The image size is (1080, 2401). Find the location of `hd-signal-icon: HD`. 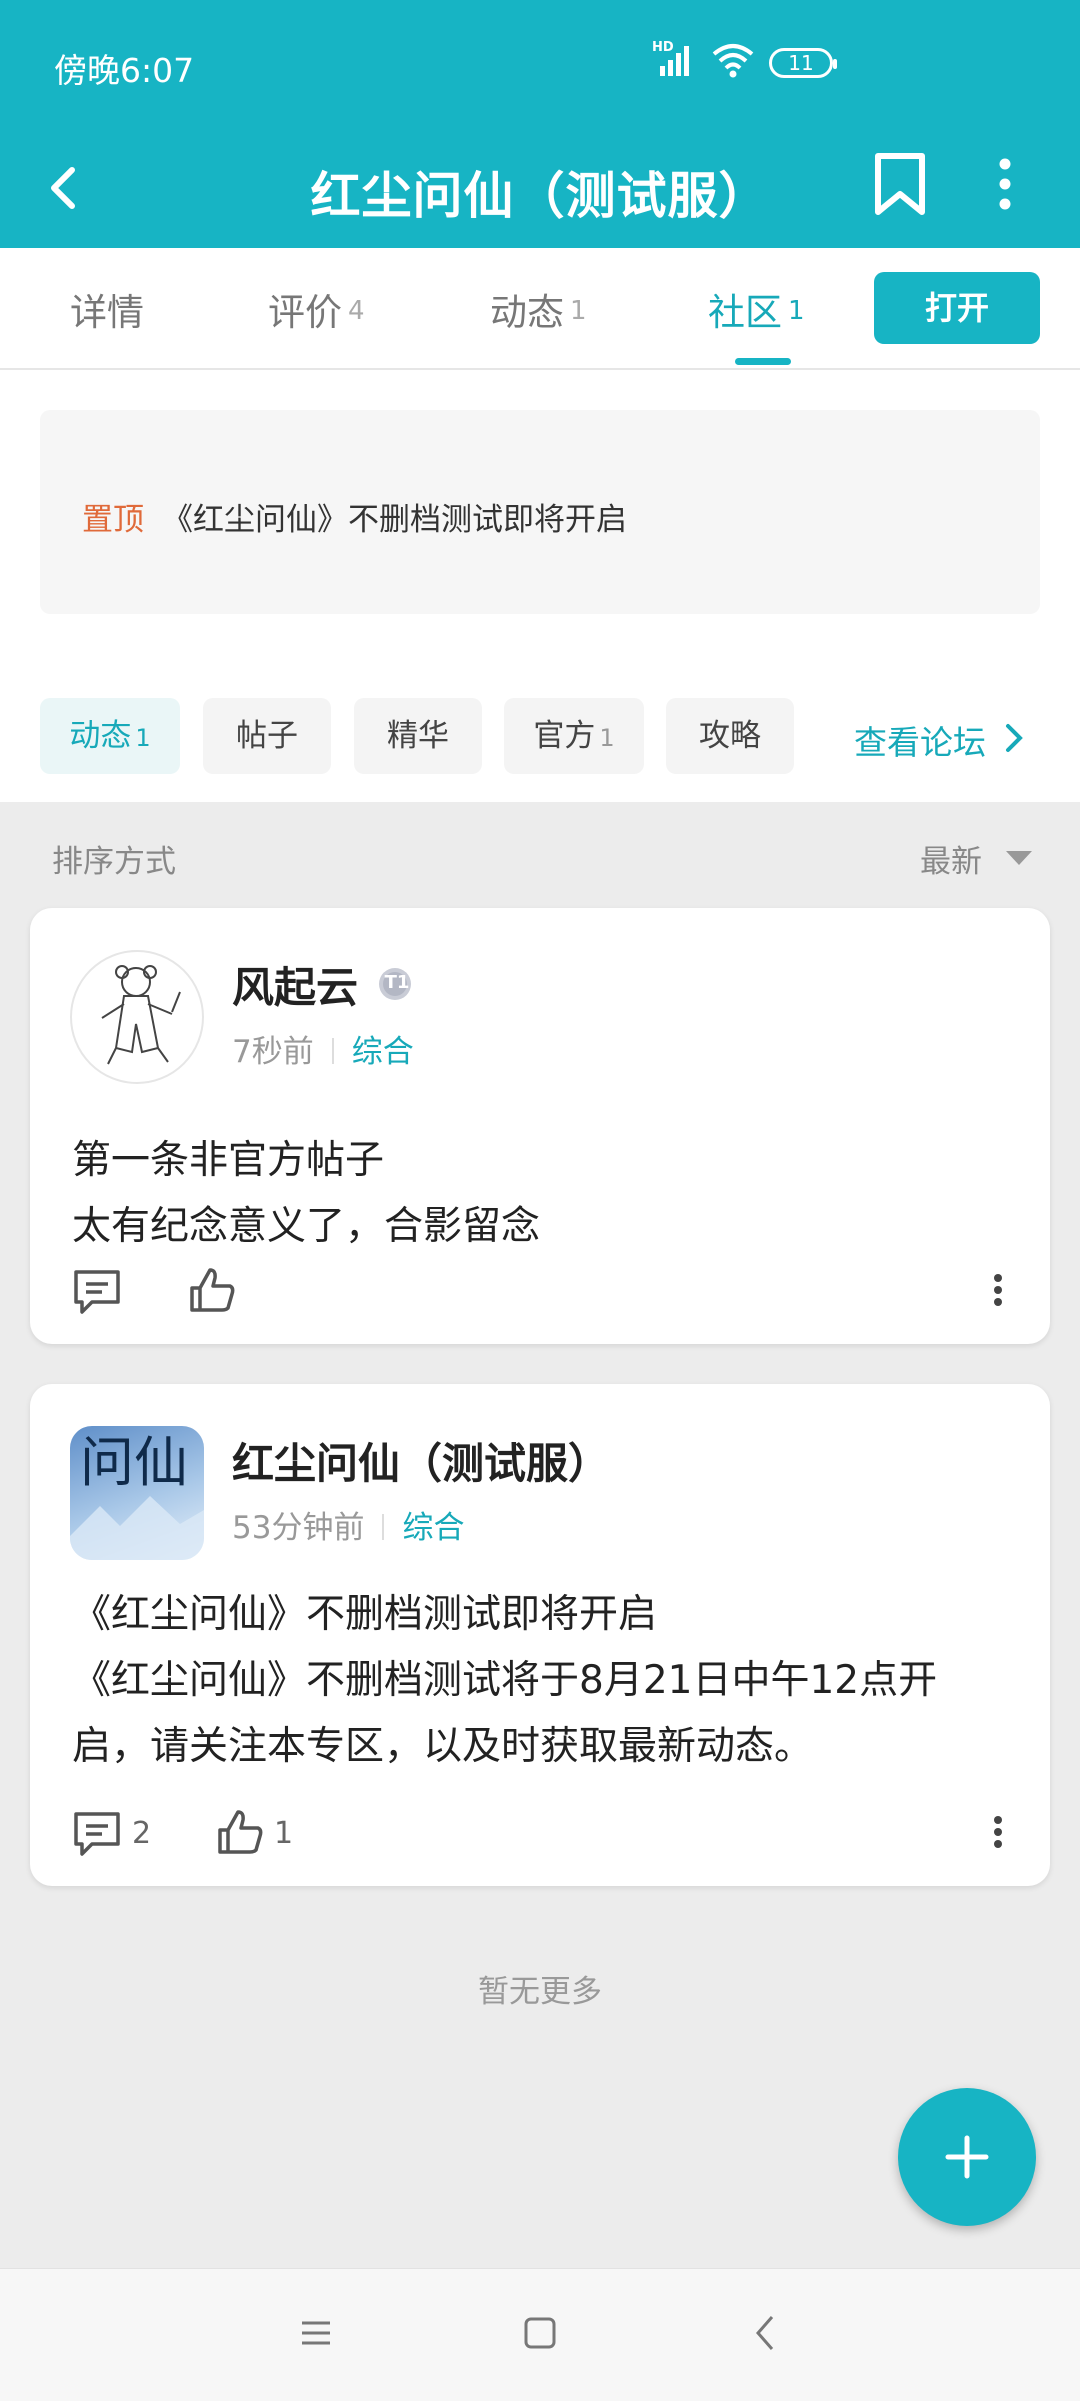

hd-signal-icon: HD is located at coordinates (673, 60).